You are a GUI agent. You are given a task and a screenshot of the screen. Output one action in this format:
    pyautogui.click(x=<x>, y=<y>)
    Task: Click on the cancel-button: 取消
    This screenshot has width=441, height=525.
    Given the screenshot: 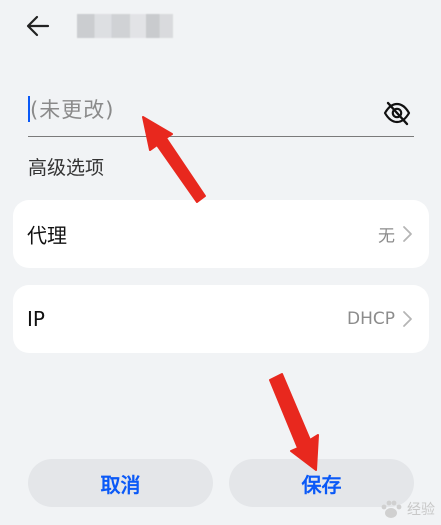 What is the action you would take?
    pyautogui.click(x=120, y=483)
    